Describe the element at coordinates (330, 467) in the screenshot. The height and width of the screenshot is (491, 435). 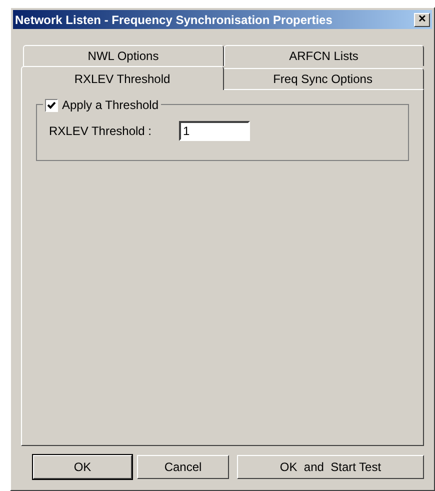
I see `dialog-button: OK and Start Test` at that location.